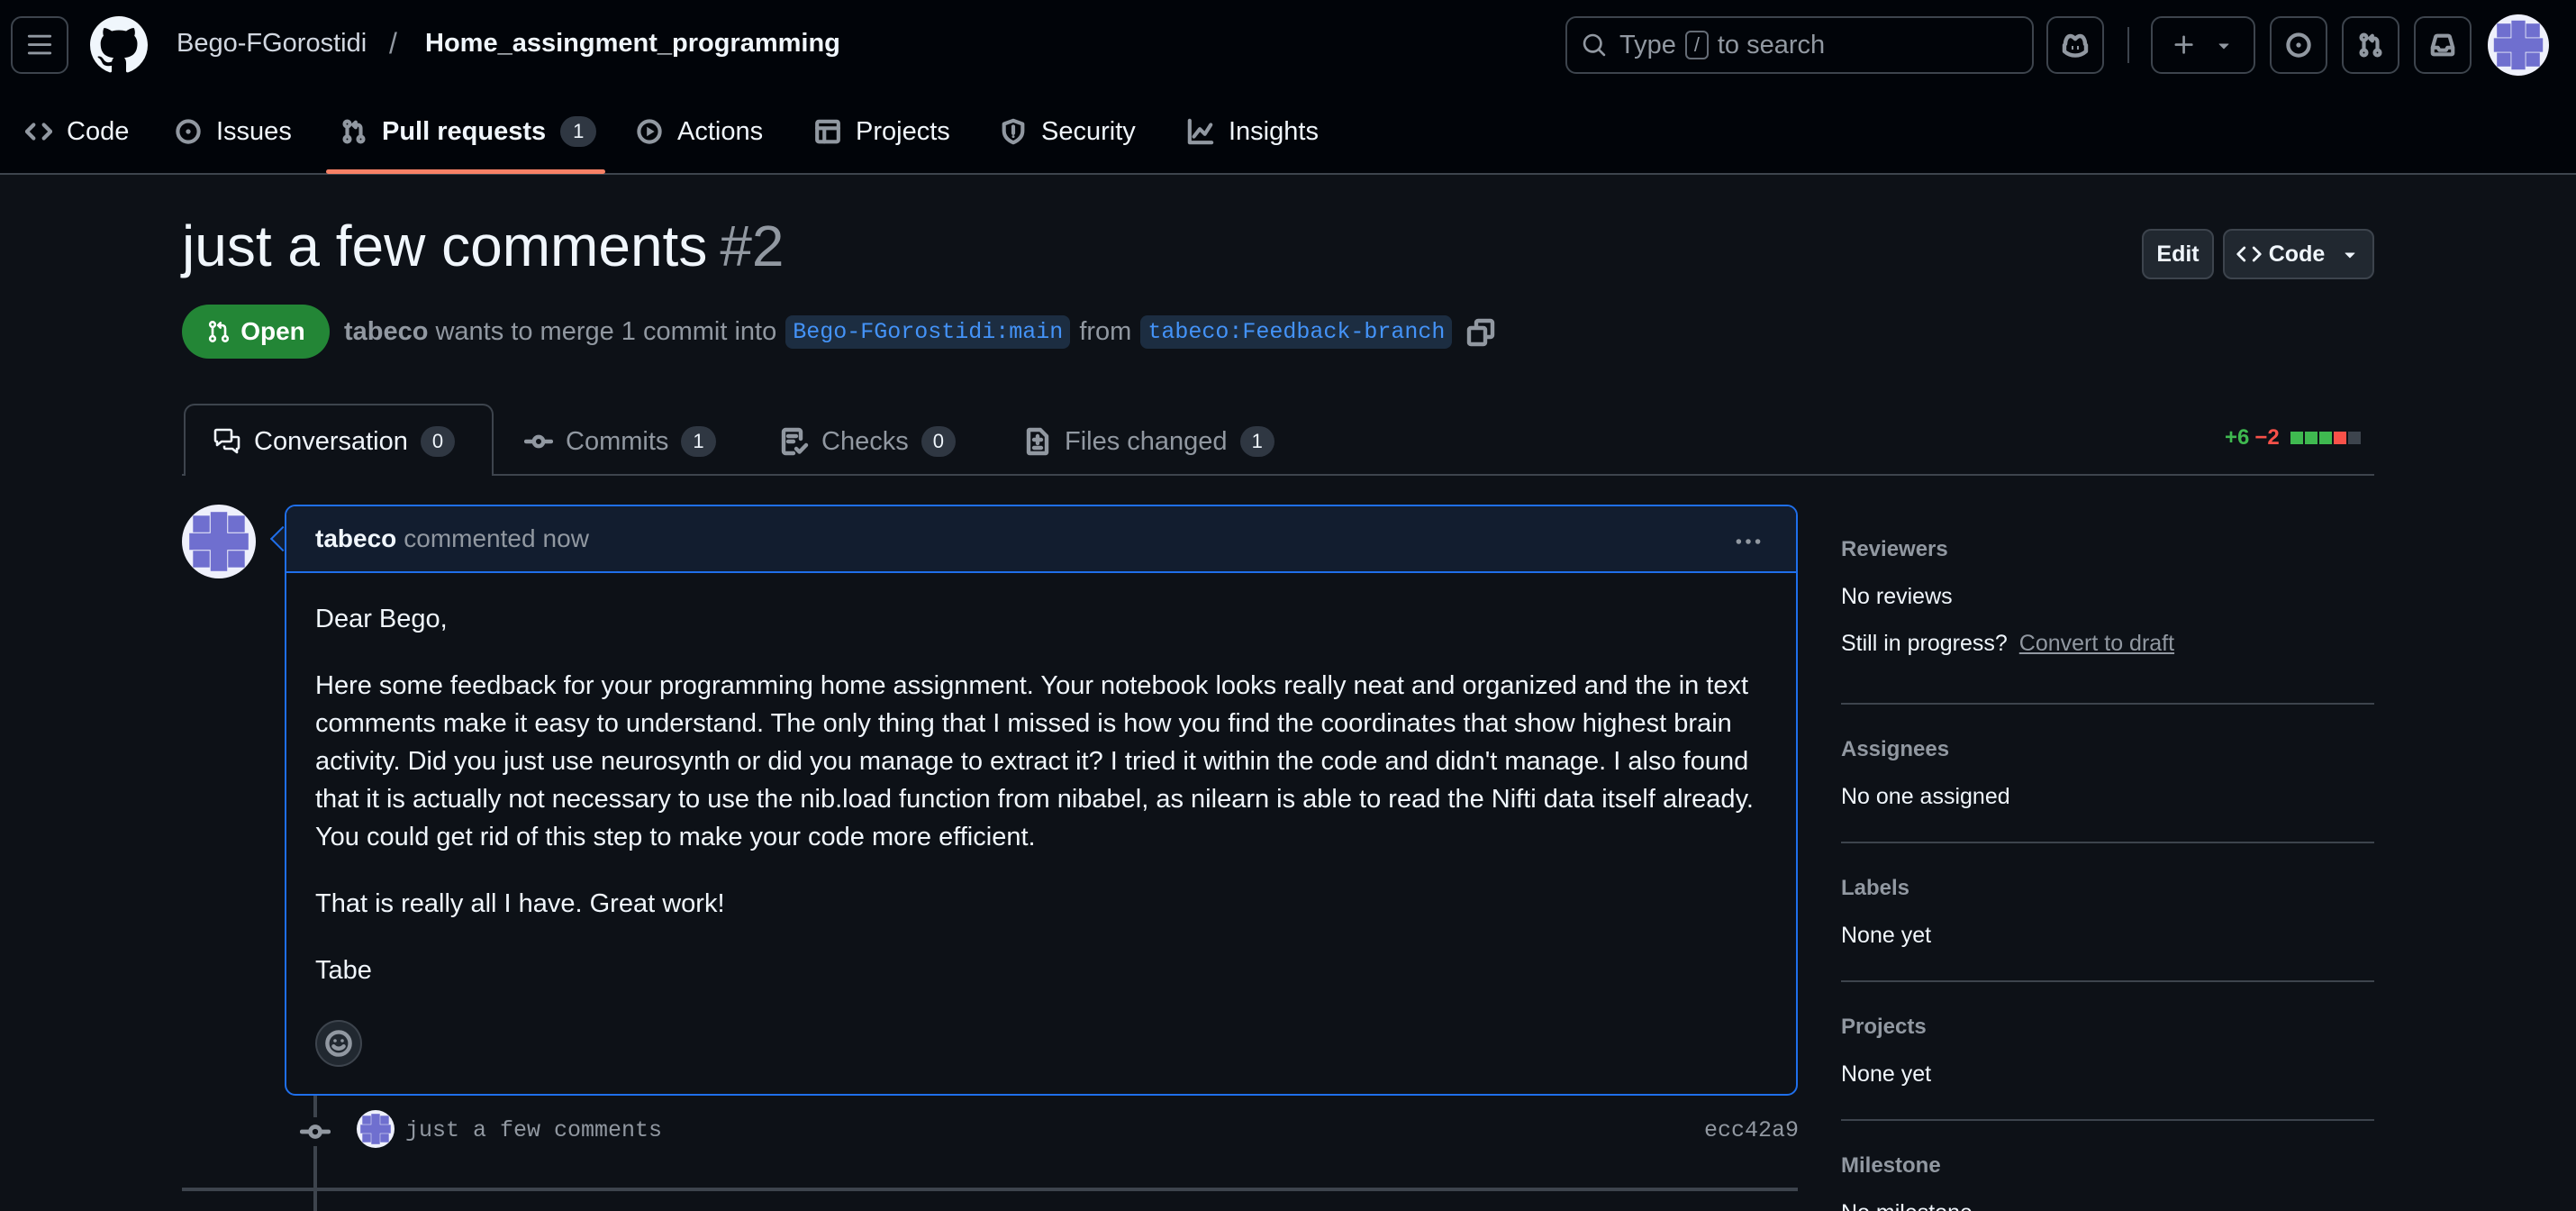 The height and width of the screenshot is (1211, 2576). What do you see at coordinates (438, 441) in the screenshot?
I see `tab-conversation-count: 0` at bounding box center [438, 441].